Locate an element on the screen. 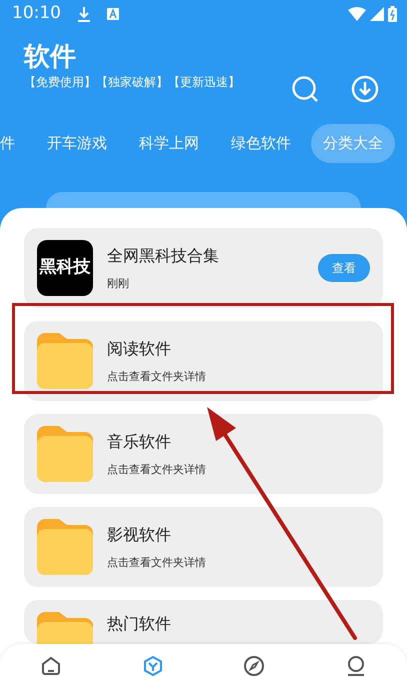 This screenshot has width=407, height=688. app-thumbnail: 黑科技 is located at coordinates (65, 268).